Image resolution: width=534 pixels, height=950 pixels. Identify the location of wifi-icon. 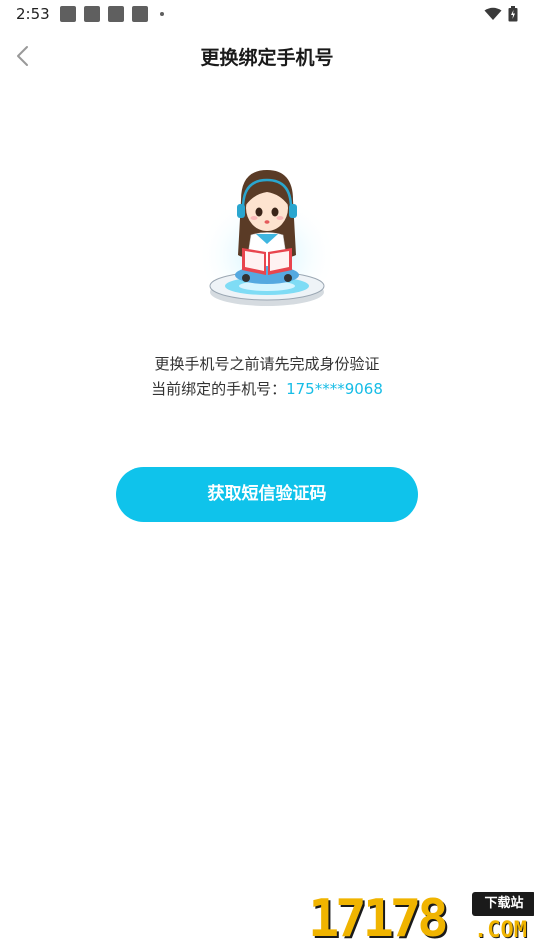
(493, 13).